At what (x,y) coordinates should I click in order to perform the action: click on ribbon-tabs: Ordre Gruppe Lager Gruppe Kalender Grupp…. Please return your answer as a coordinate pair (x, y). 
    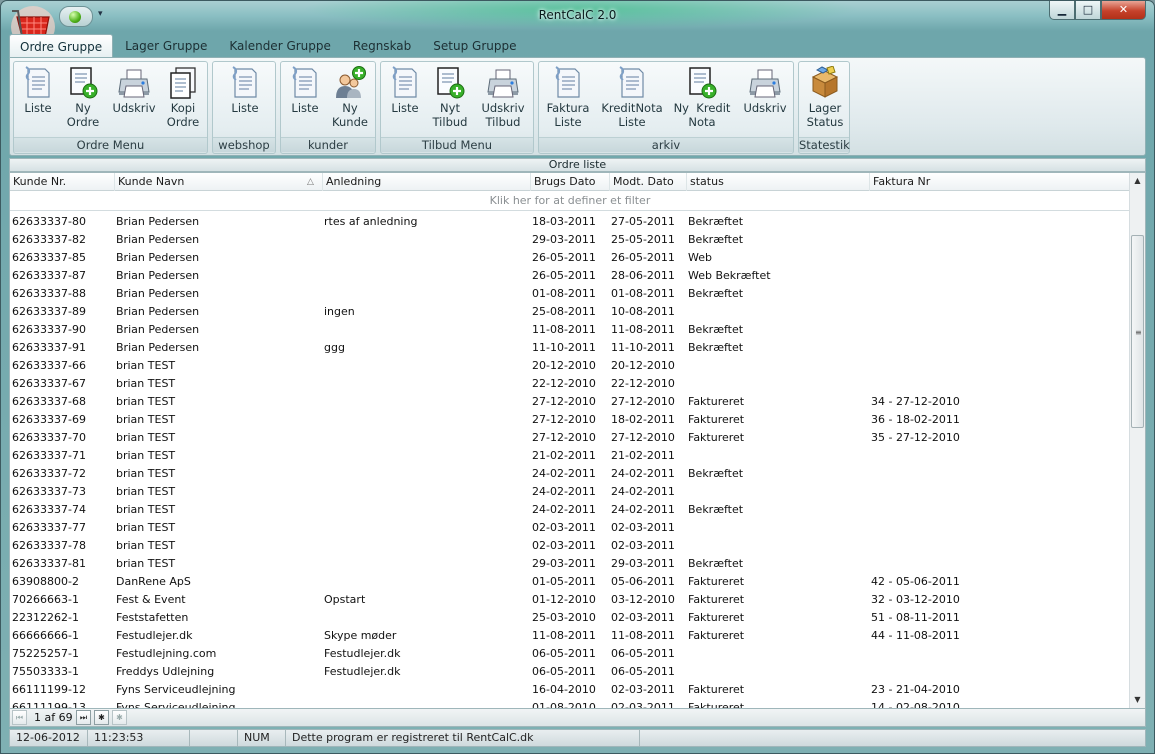
    Looking at the image, I should click on (268, 46).